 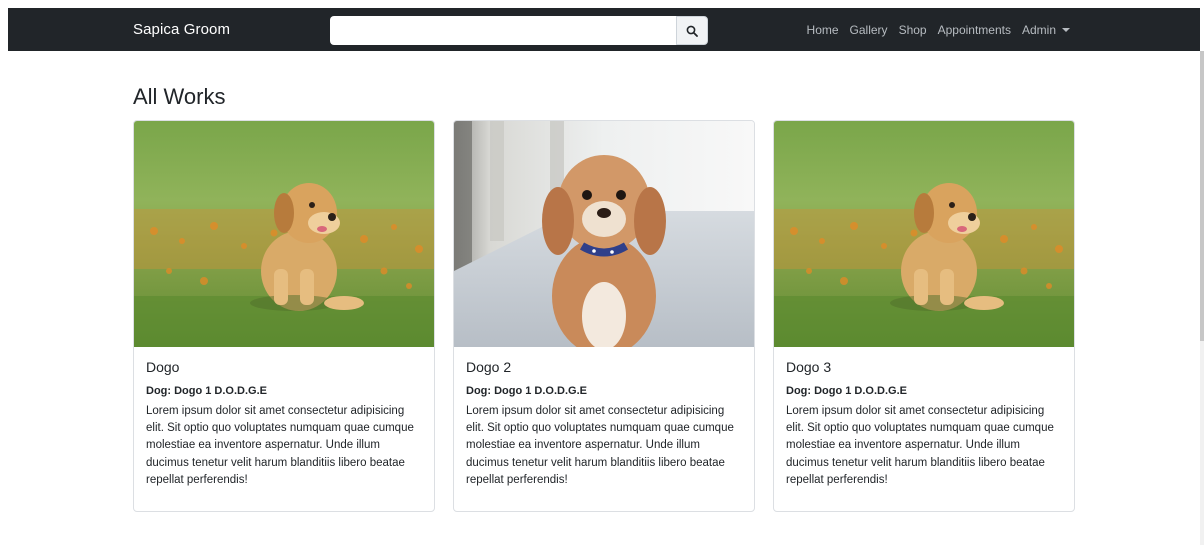 What do you see at coordinates (974, 30) in the screenshot?
I see `nav-link-appointments: Appointments` at bounding box center [974, 30].